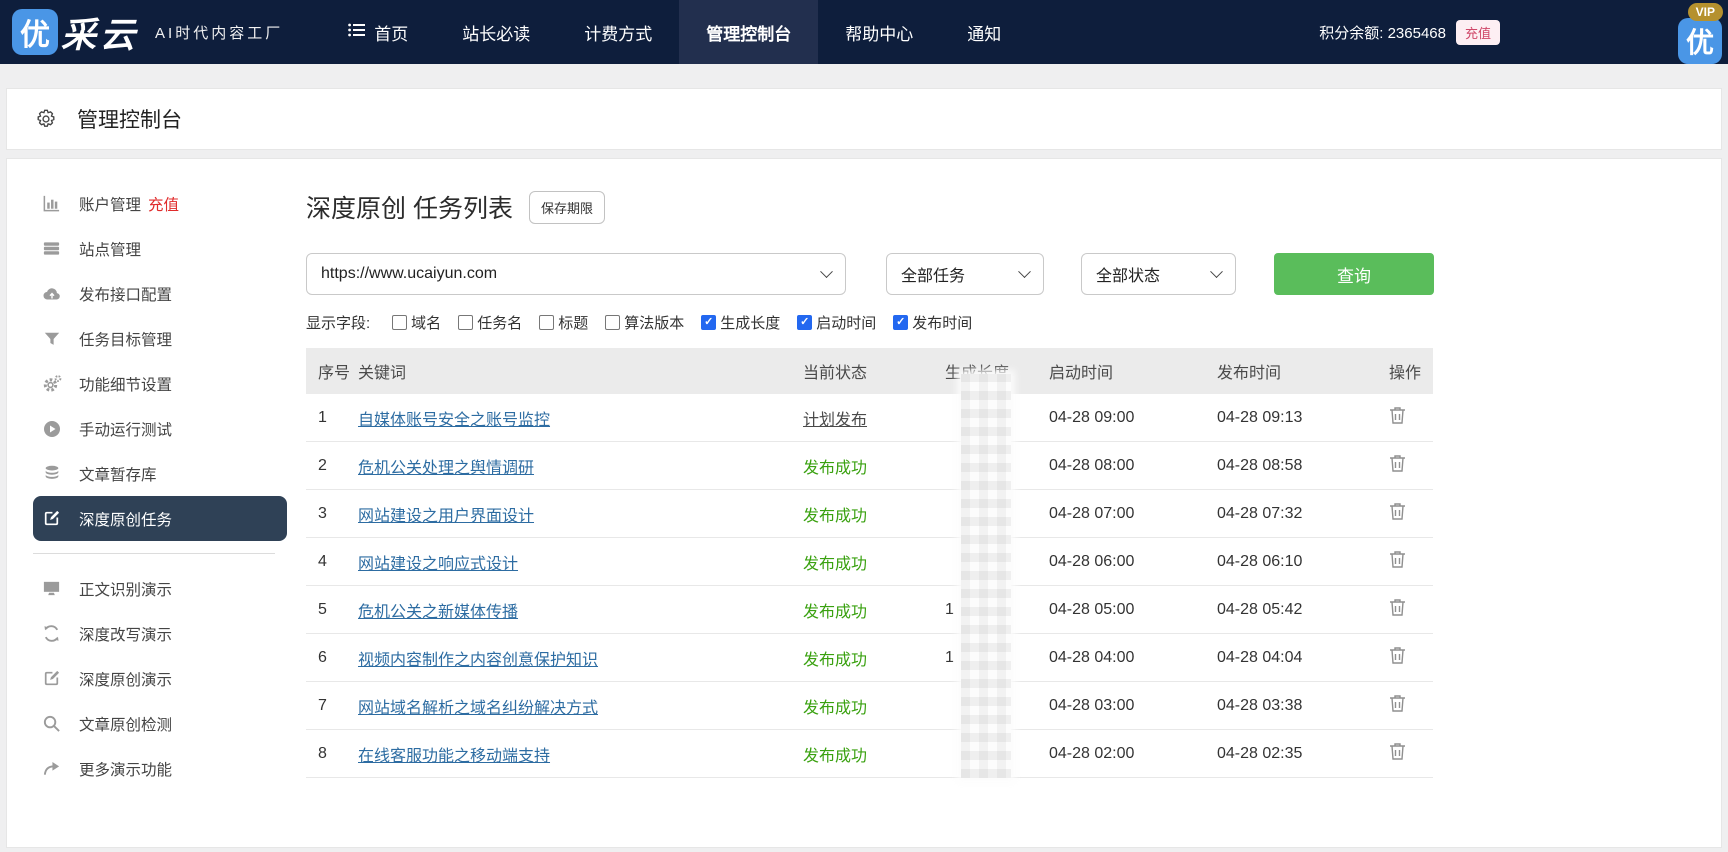 The width and height of the screenshot is (1728, 852). I want to click on status-select: 全部状态, so click(1158, 274).